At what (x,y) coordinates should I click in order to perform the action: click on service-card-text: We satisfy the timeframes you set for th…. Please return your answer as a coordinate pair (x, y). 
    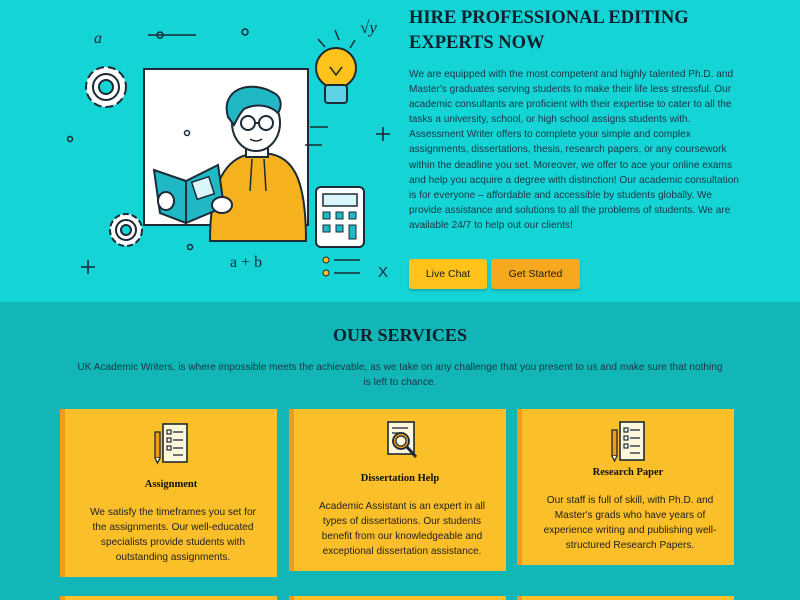
    Looking at the image, I should click on (173, 535).